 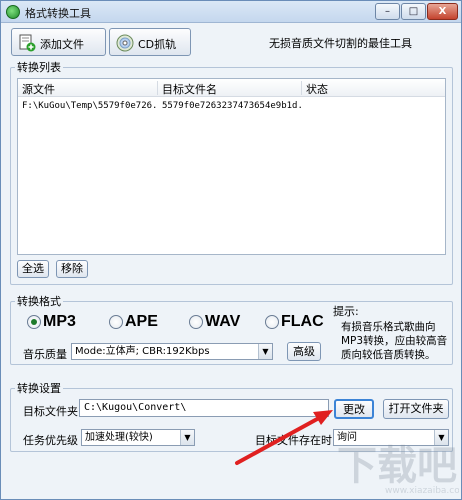 I want to click on svg-text: 下载吧, so click(x=397, y=466).